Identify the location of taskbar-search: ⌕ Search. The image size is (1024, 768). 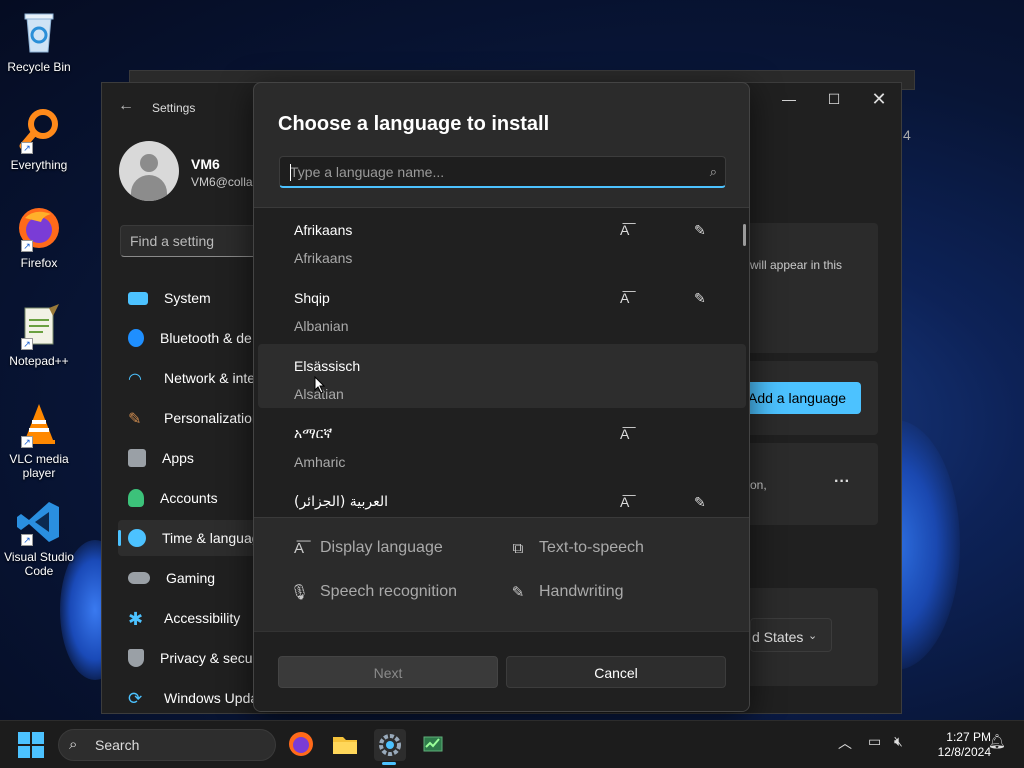
(167, 745).